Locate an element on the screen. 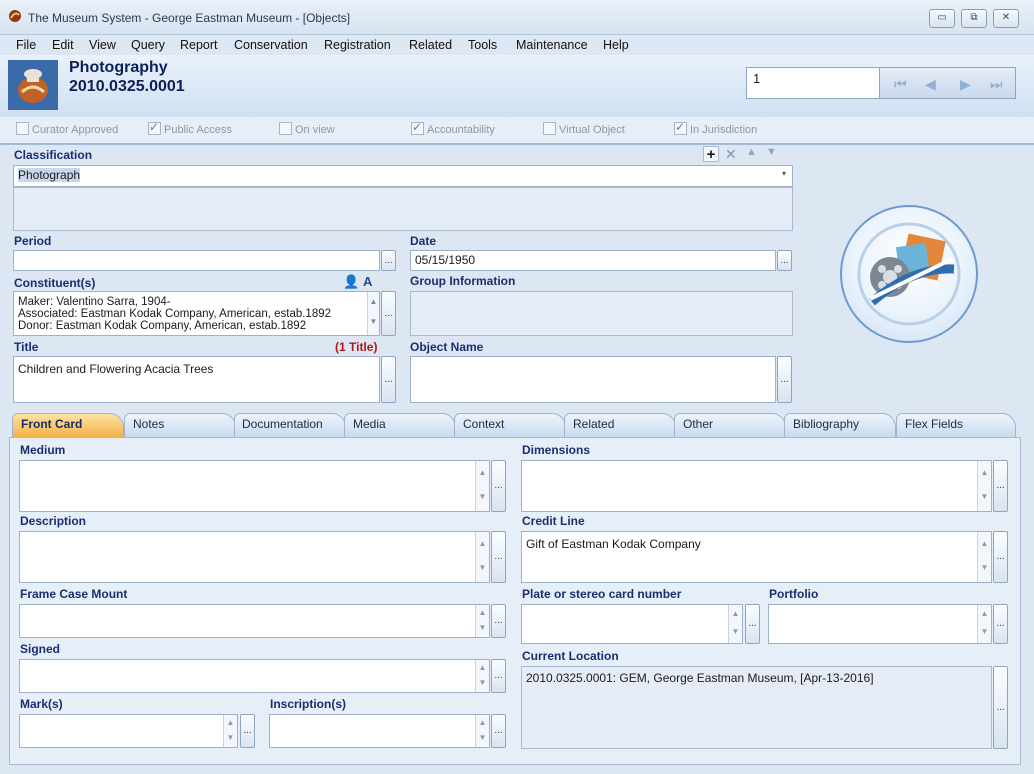 This screenshot has height=774, width=1034. menu-query: Query is located at coordinates (148, 45).